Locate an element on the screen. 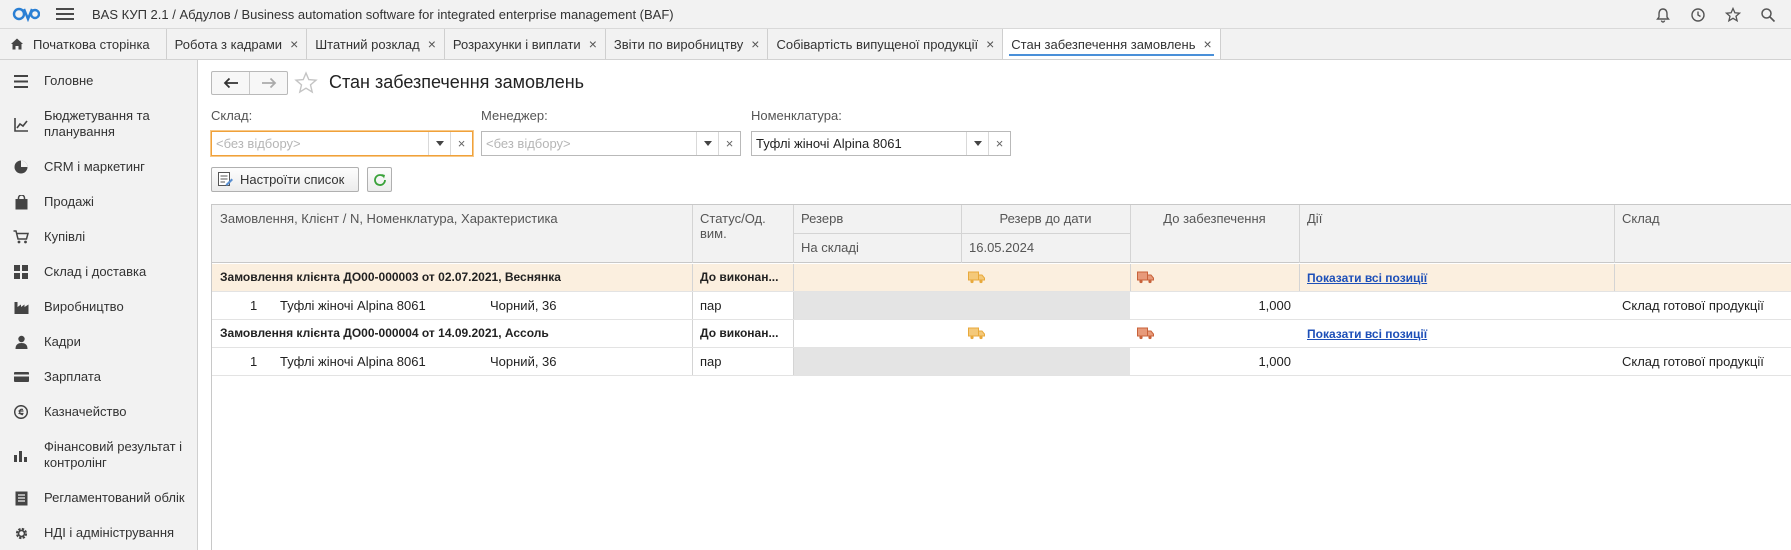  tab-payroll: Розрахунки і виплати × is located at coordinates (525, 44).